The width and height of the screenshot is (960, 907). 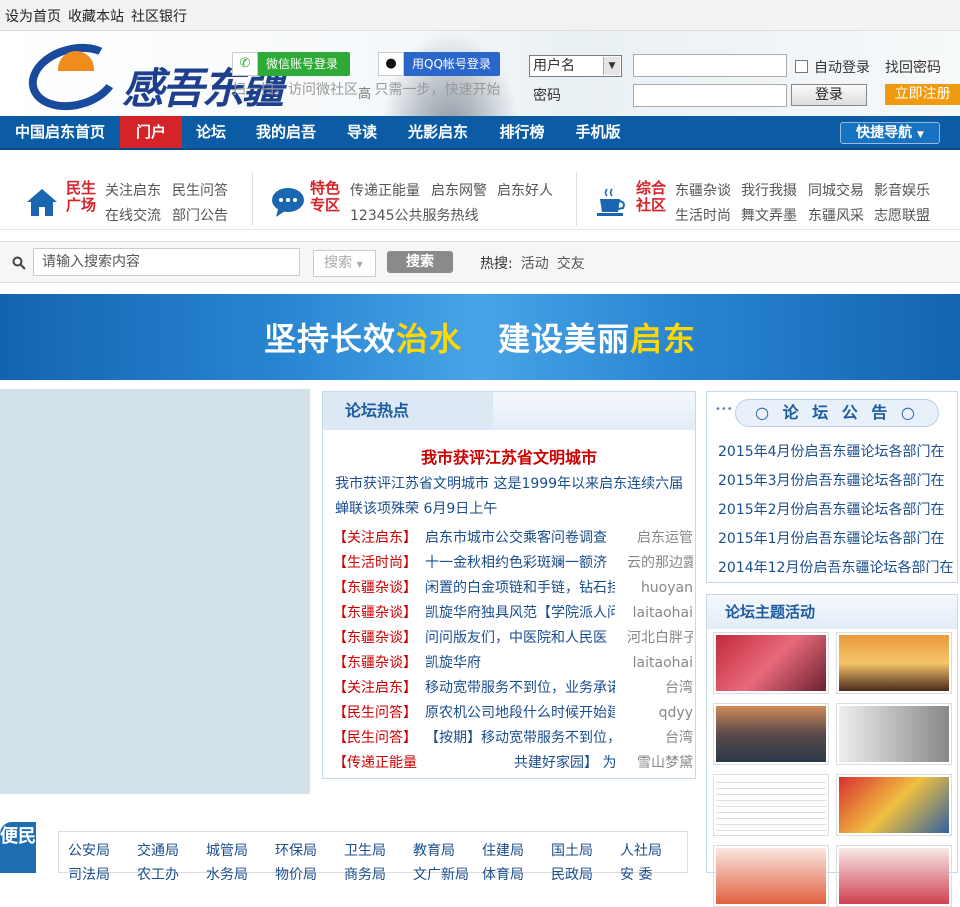 I want to click on department-link: 民政局, so click(x=572, y=874).